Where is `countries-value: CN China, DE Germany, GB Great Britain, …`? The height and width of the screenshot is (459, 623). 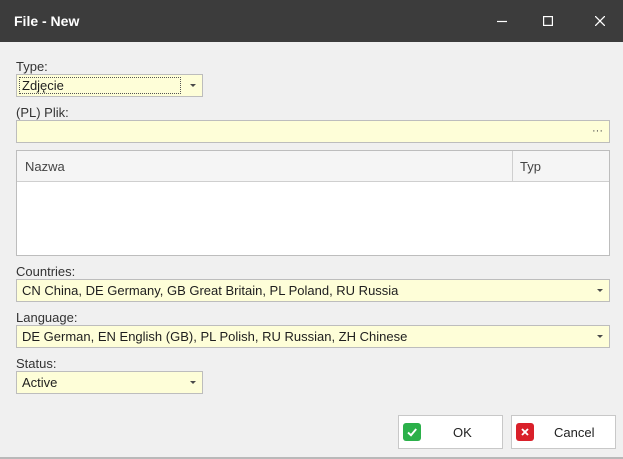
countries-value: CN China, DE Germany, GB Great Britain, … is located at coordinates (210, 290).